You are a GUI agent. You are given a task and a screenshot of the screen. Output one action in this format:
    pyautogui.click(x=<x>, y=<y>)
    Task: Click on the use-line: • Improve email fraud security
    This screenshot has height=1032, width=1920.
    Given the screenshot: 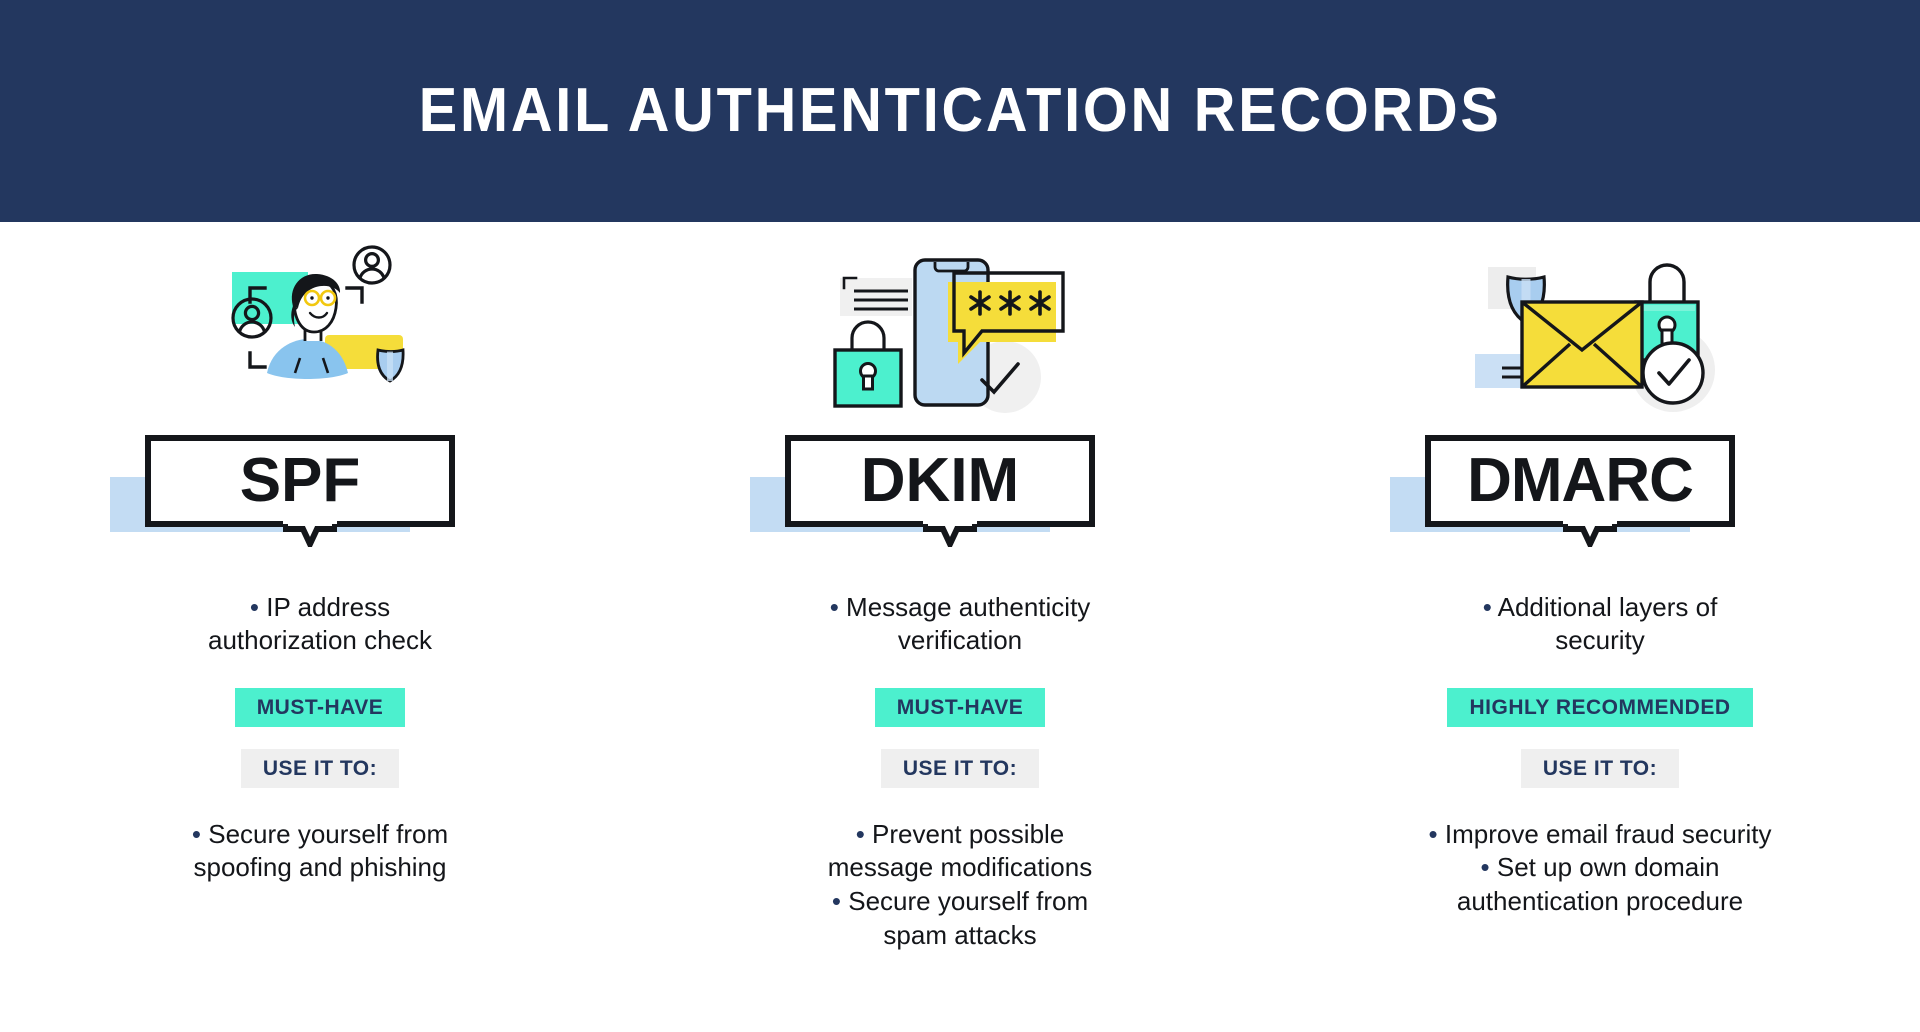 What is the action you would take?
    pyautogui.click(x=1600, y=835)
    